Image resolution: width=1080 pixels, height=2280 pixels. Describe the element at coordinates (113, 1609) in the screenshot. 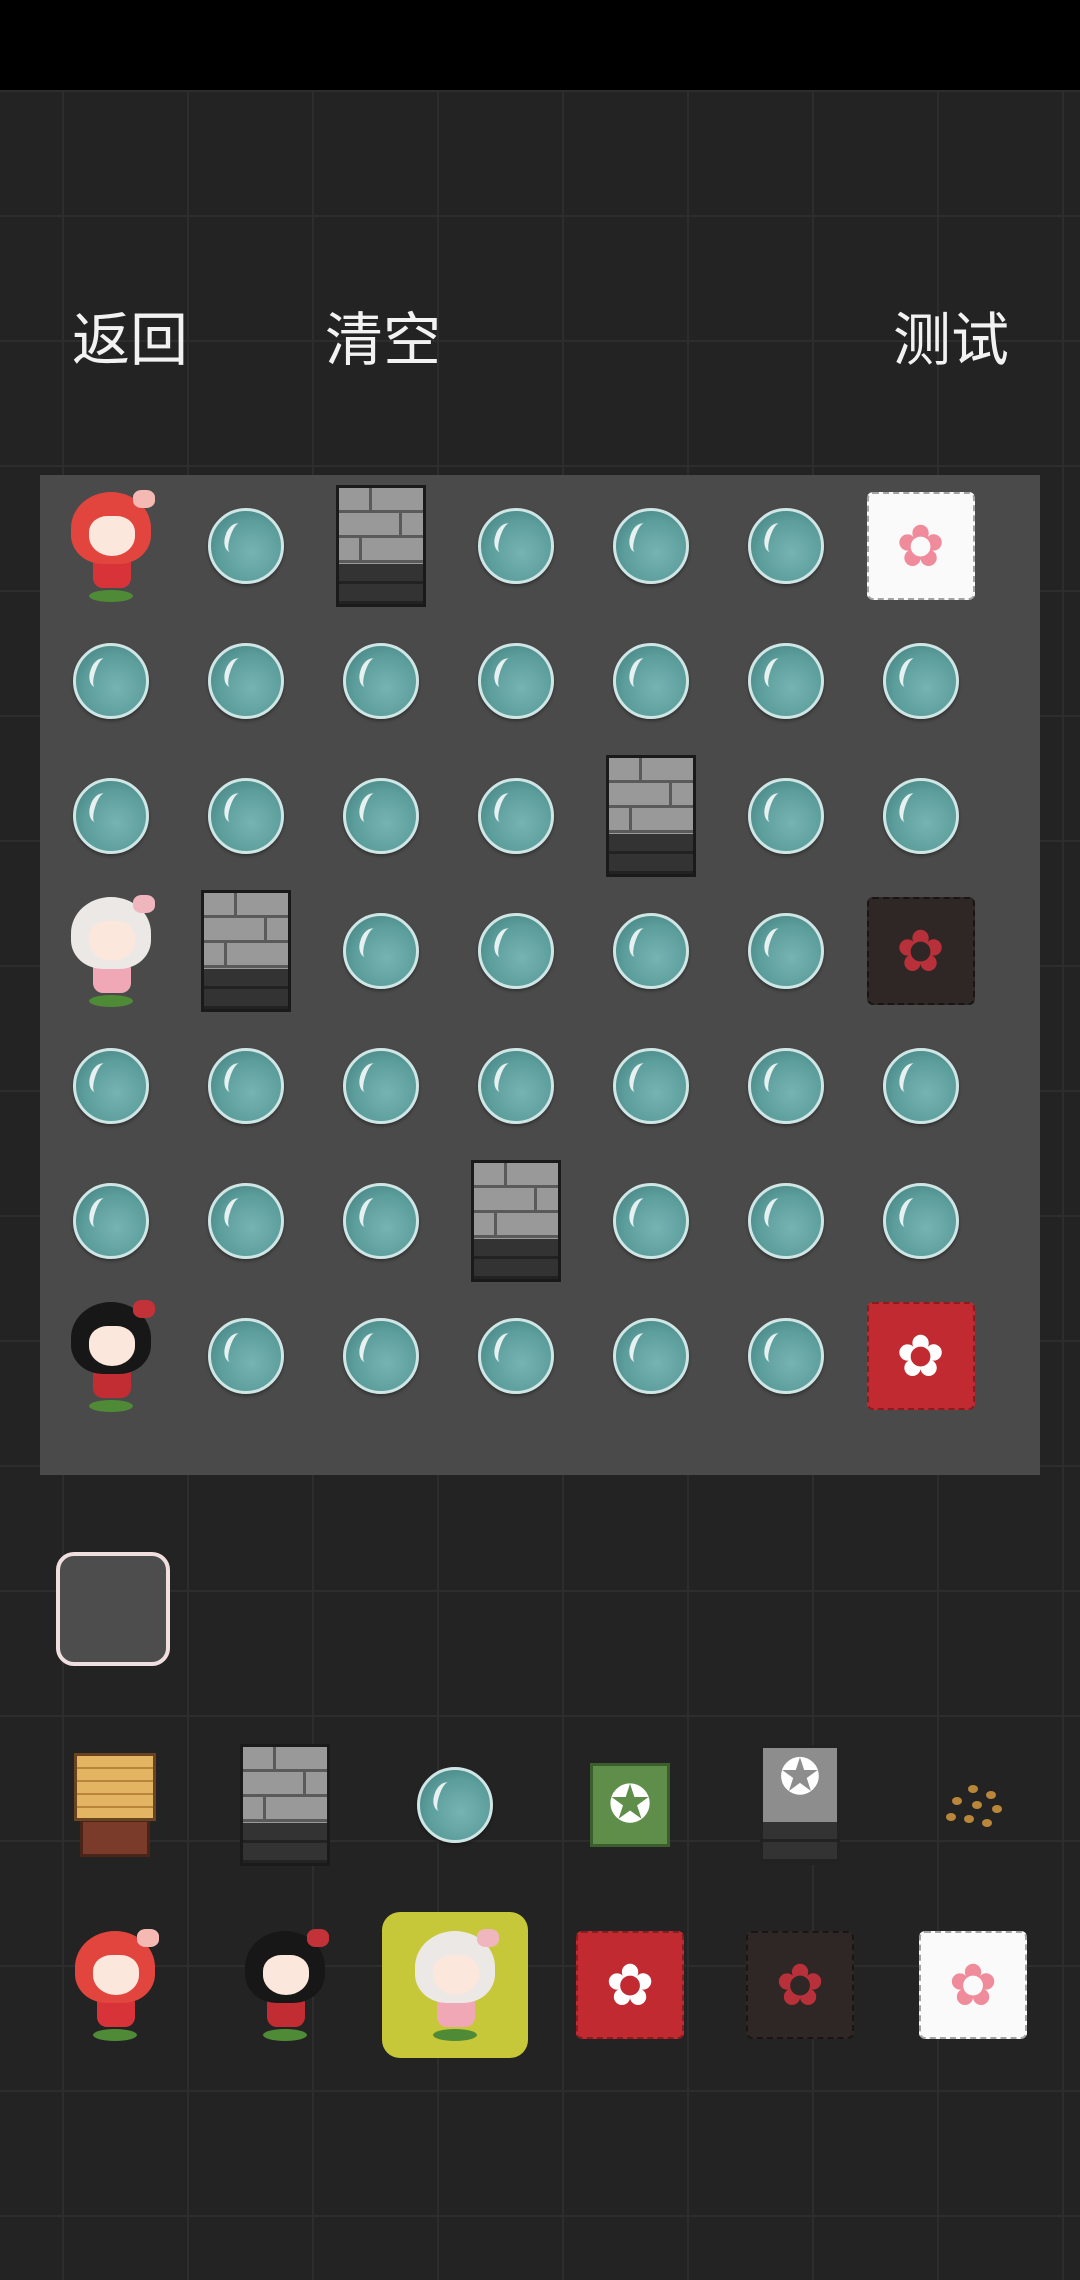

I see `selected-item-slot` at that location.